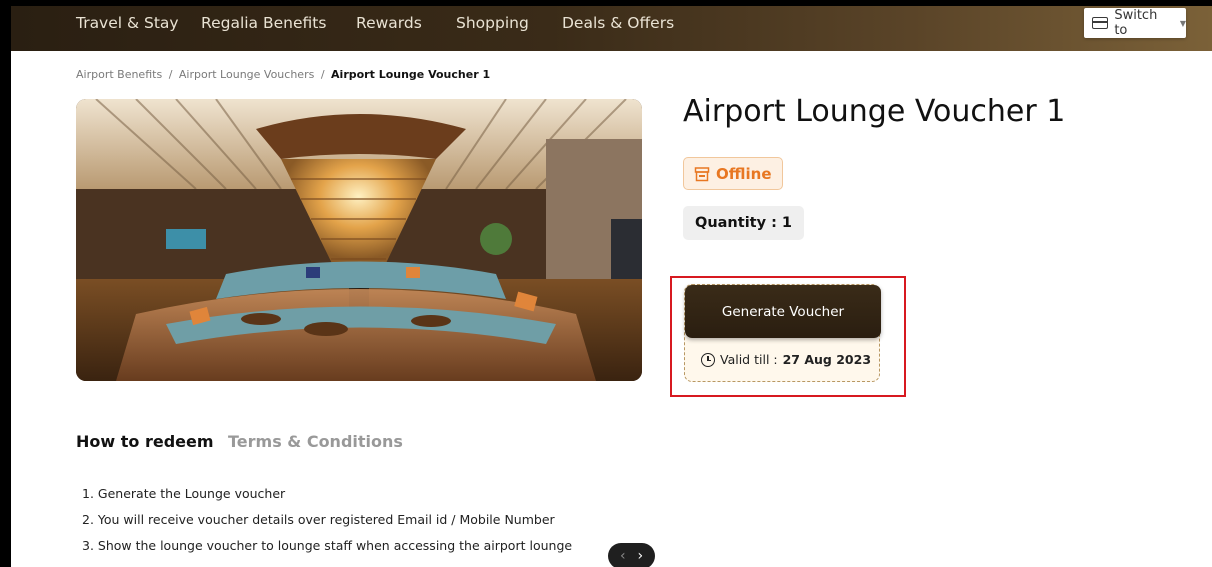 This screenshot has height=567, width=1212. What do you see at coordinates (783, 311) in the screenshot?
I see `generate-voucher-button: Generate Voucher` at bounding box center [783, 311].